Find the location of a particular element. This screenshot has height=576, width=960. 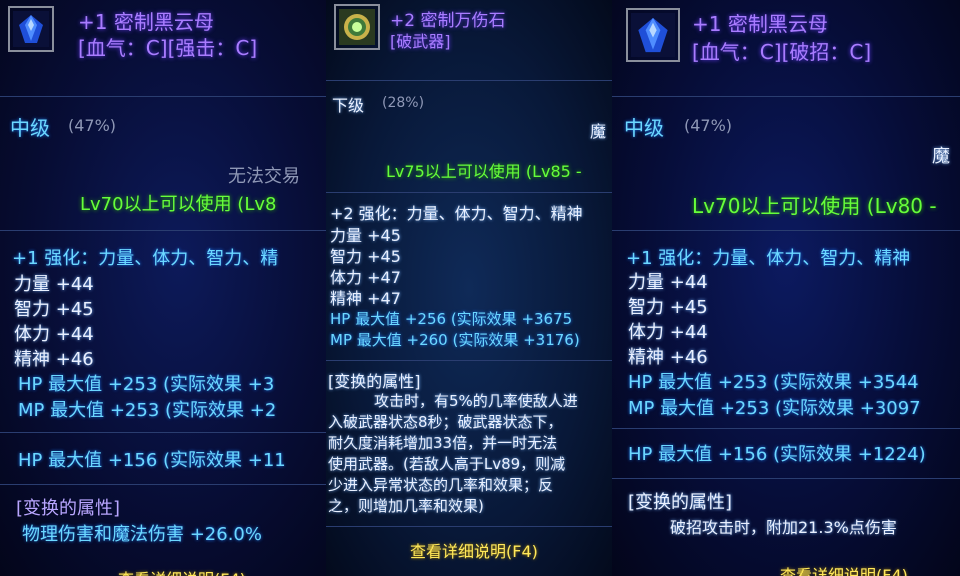

item-stats: [血气：C][强击：C] is located at coordinates (168, 48).